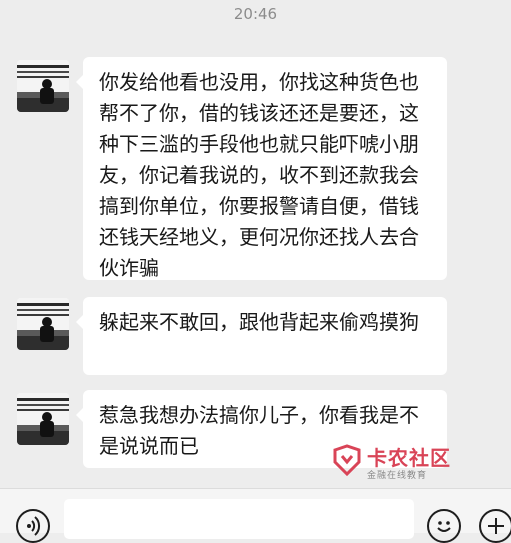 This screenshot has width=511, height=543. What do you see at coordinates (261, 336) in the screenshot?
I see `message-bubble: 躲起来不敢回，跟他背起来偷鸡摸狗` at bounding box center [261, 336].